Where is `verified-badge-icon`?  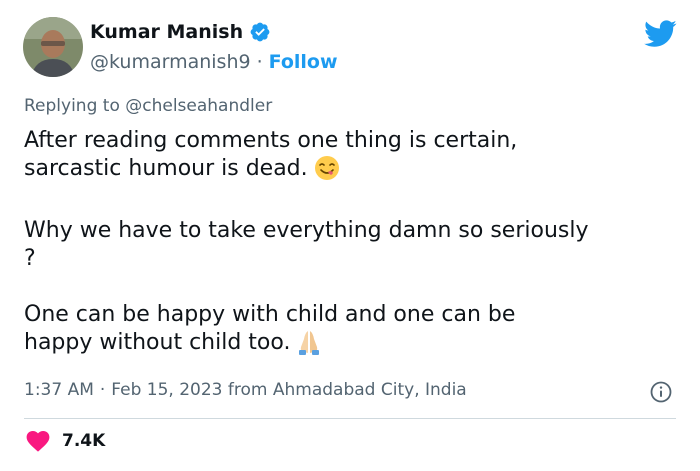 verified-badge-icon is located at coordinates (260, 32).